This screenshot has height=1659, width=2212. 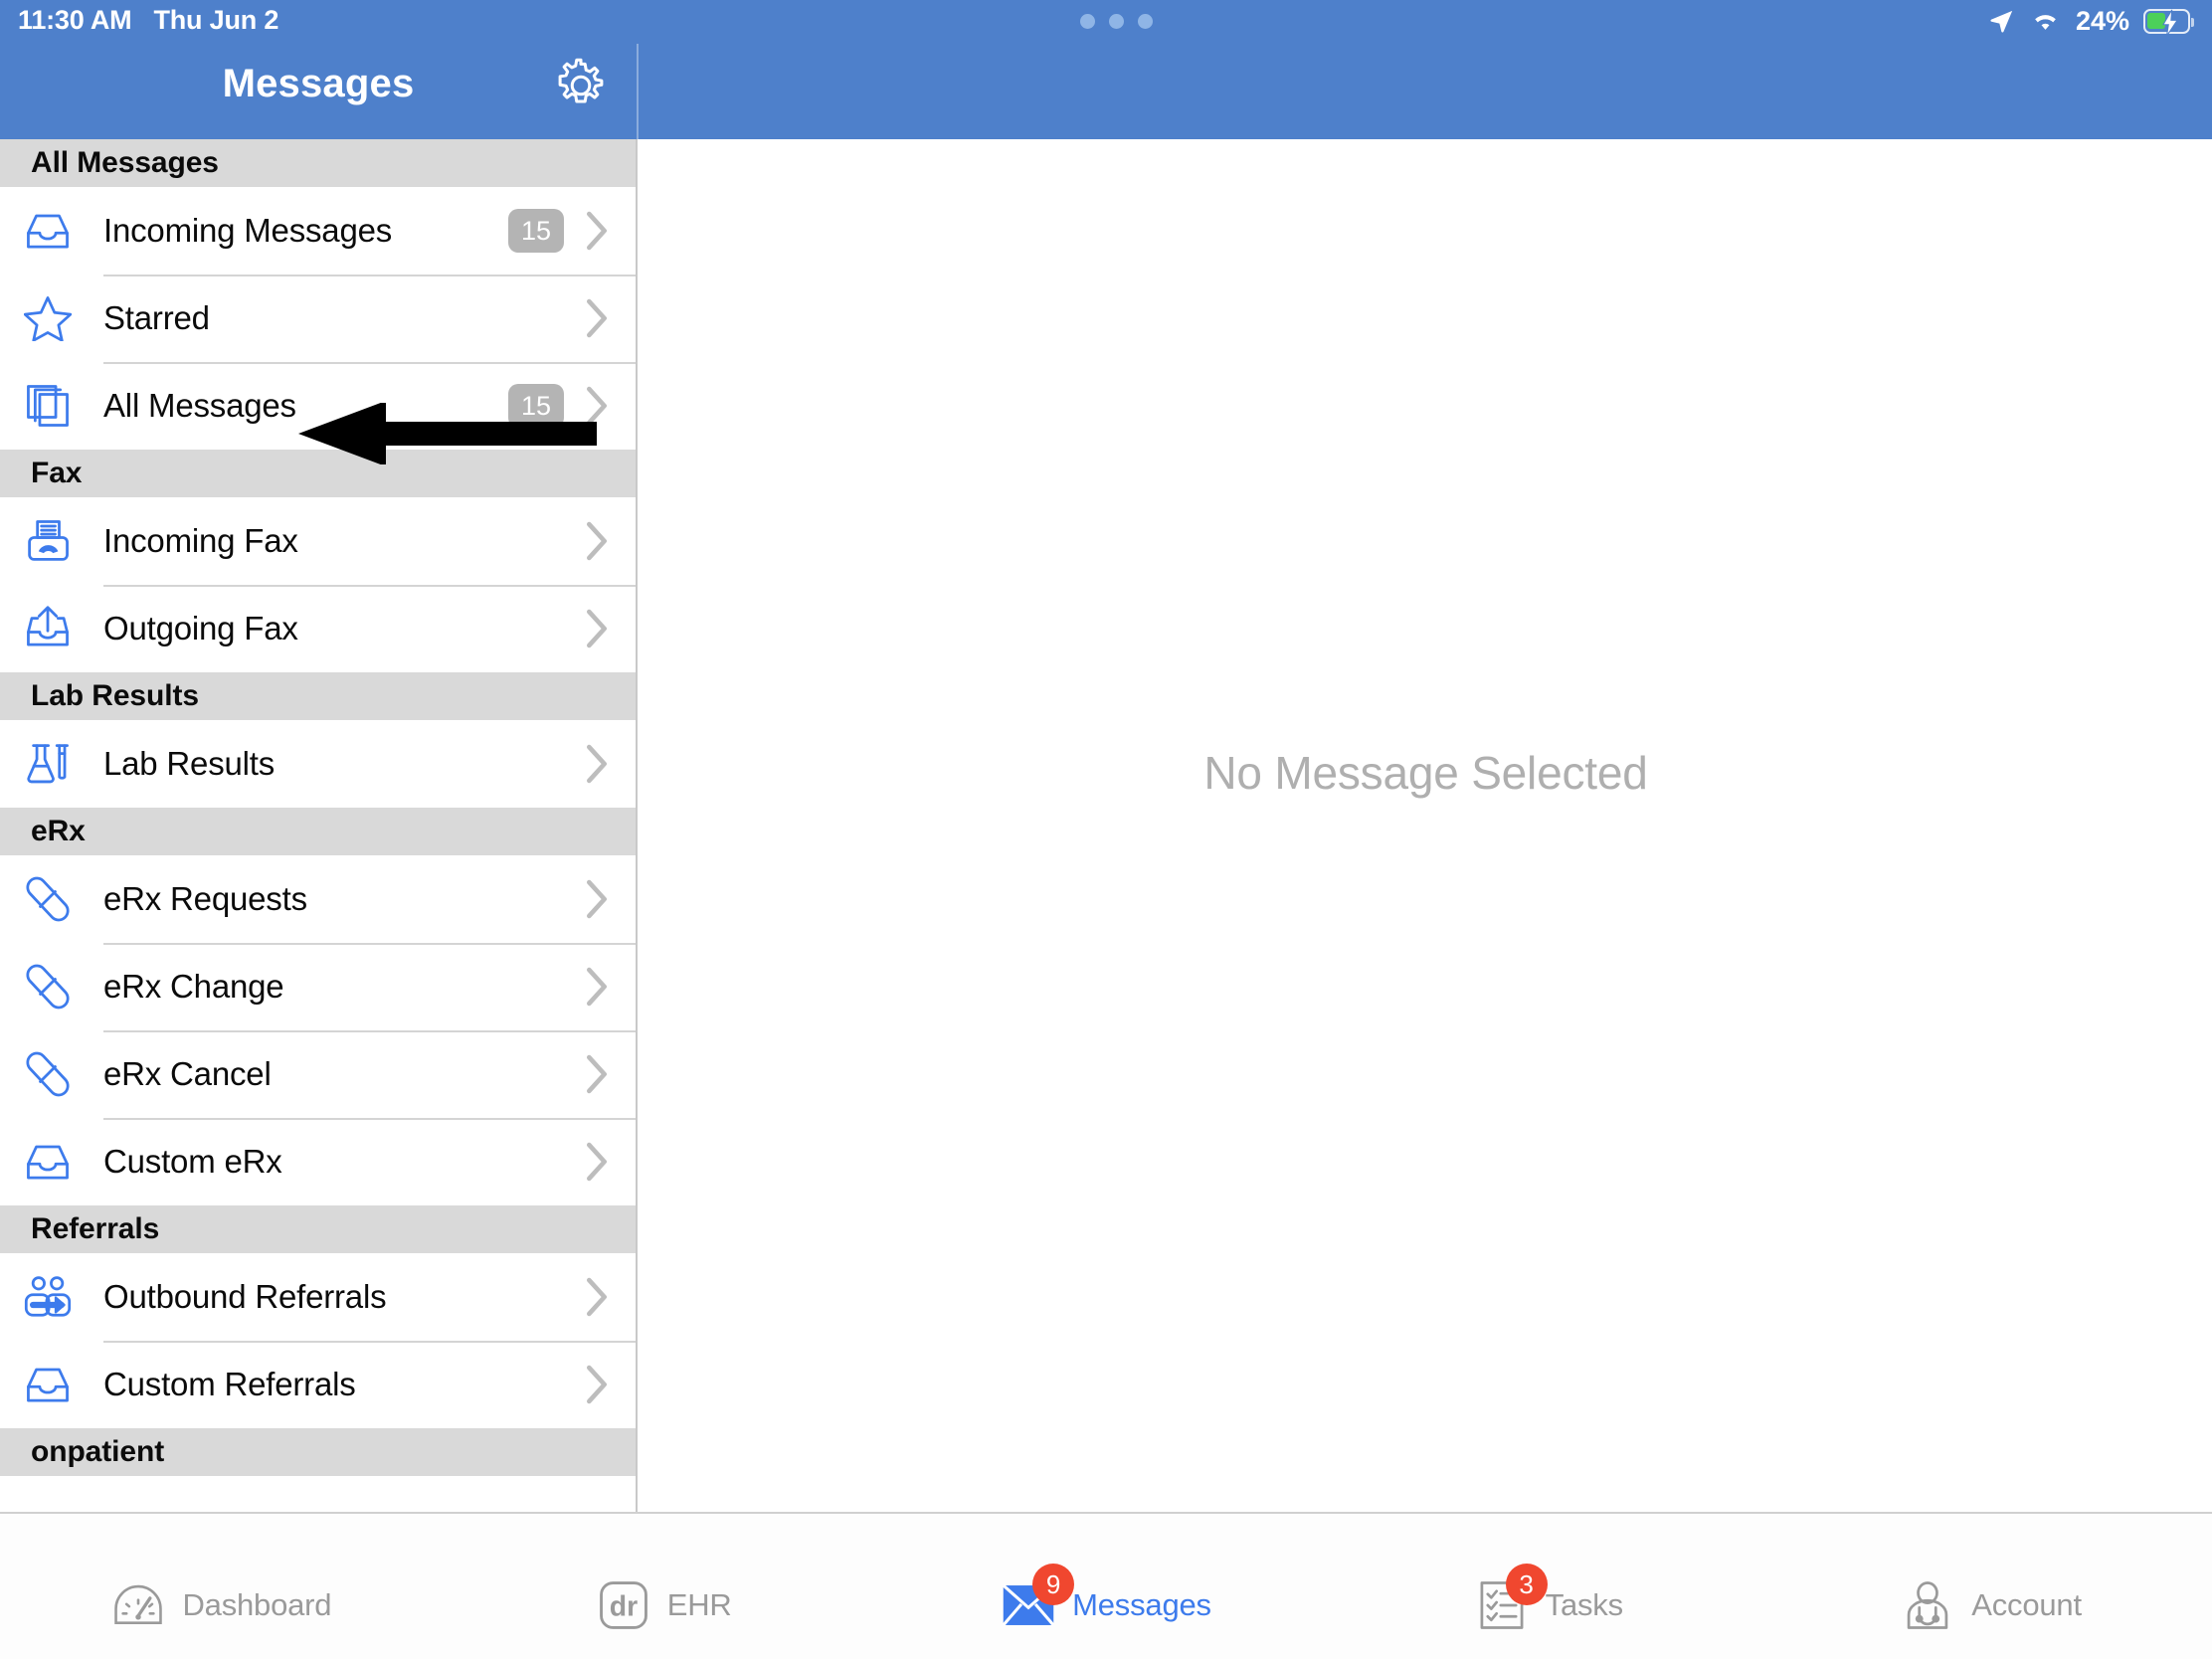 I want to click on bottom-tab-bar: Dashboard dr EHR 9 Messages 3 Tasks Account, so click(x=1106, y=1585).